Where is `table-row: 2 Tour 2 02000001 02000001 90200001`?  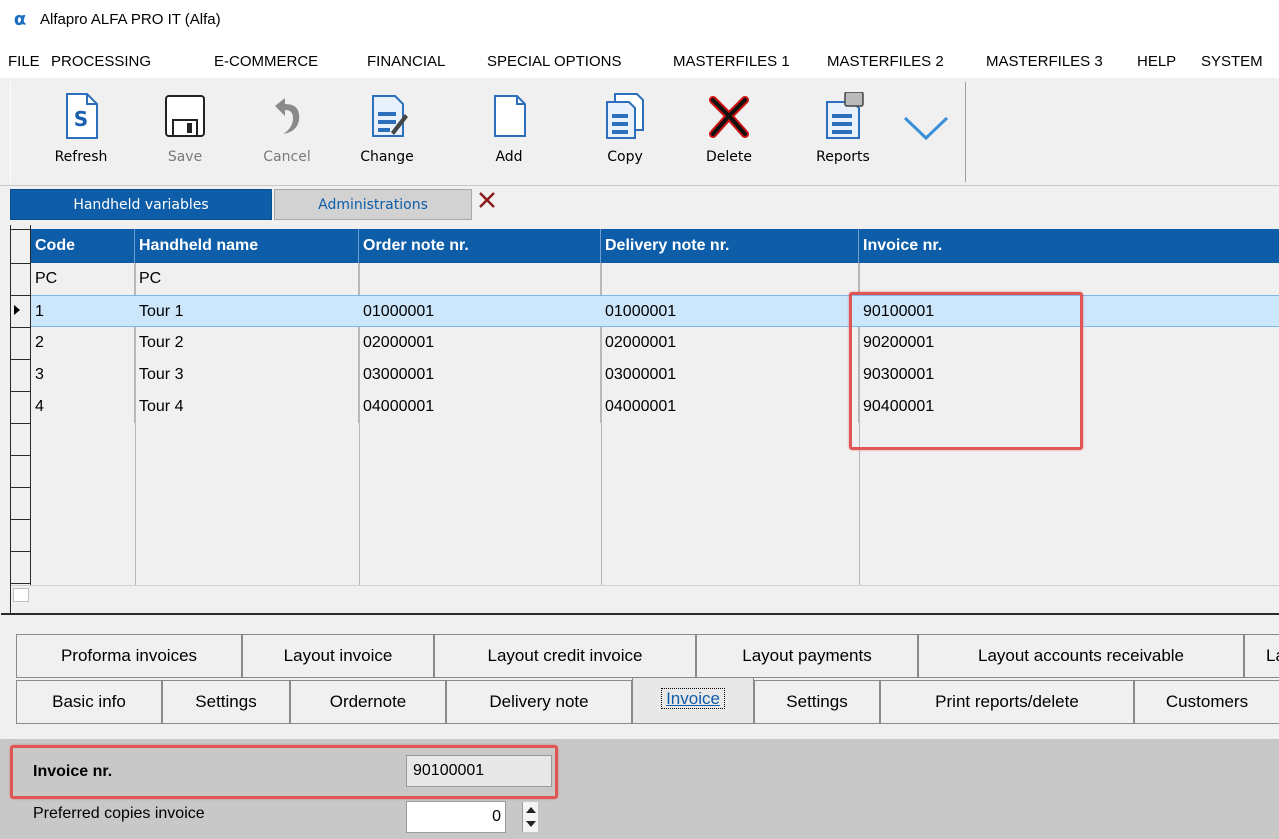 table-row: 2 Tour 2 02000001 02000001 90200001 is located at coordinates (655, 343).